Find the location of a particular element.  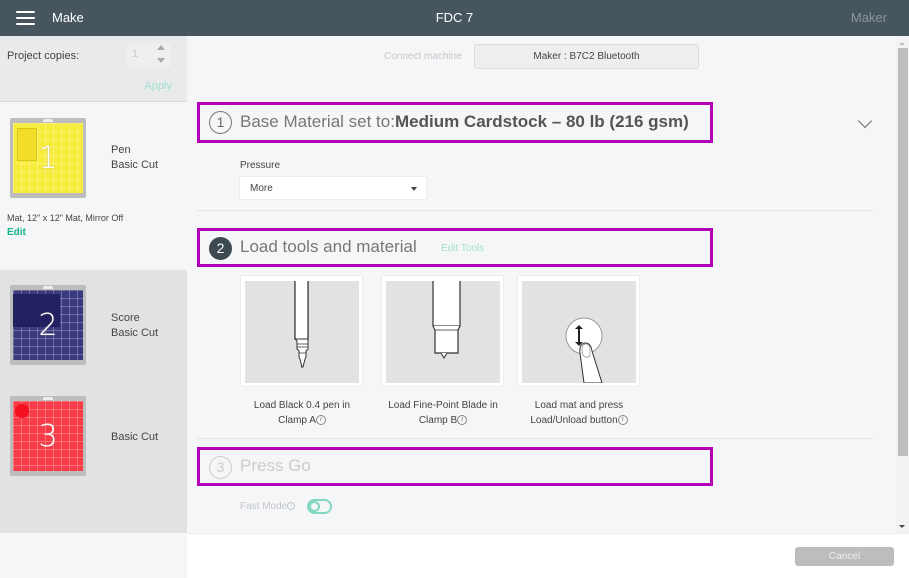

mat-item-2: 2 Score Basic Cut is located at coordinates (93, 335).